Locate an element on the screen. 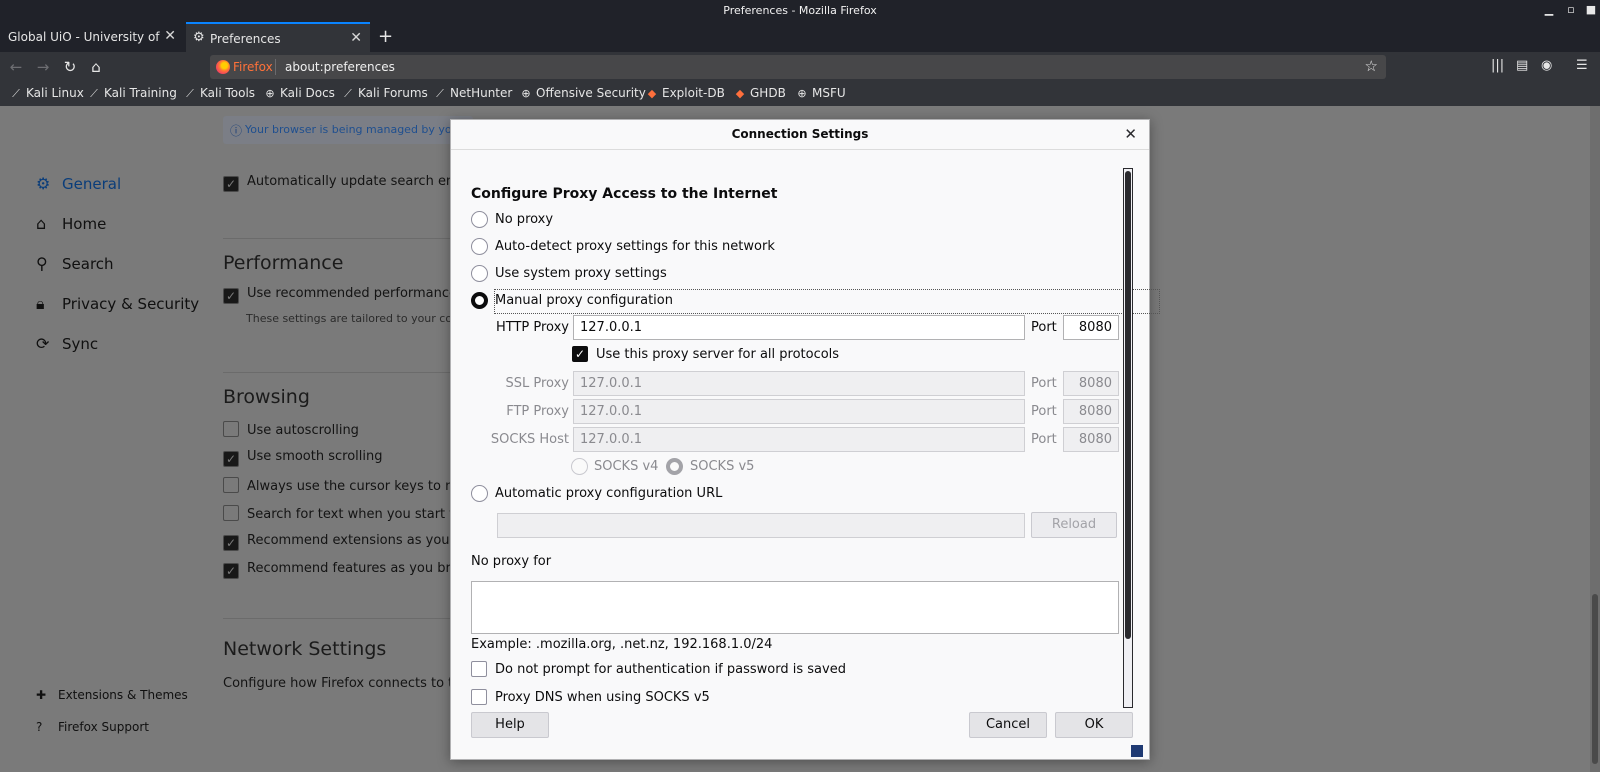 This screenshot has width=1600, height=772. smooth-scroll-checkbox: ✓ Use smooth scrolling is located at coordinates (303, 458).